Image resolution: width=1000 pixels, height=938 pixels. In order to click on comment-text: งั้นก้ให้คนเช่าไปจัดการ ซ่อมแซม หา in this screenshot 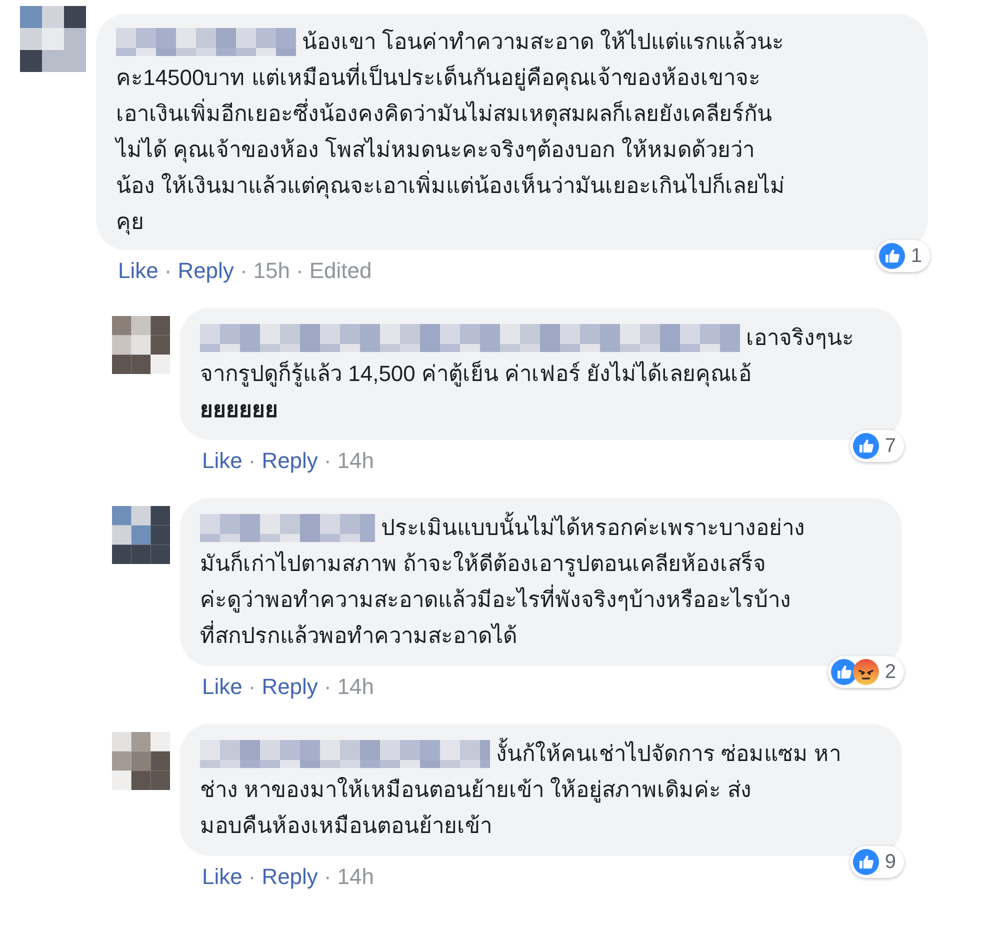, I will do `click(669, 754)`.